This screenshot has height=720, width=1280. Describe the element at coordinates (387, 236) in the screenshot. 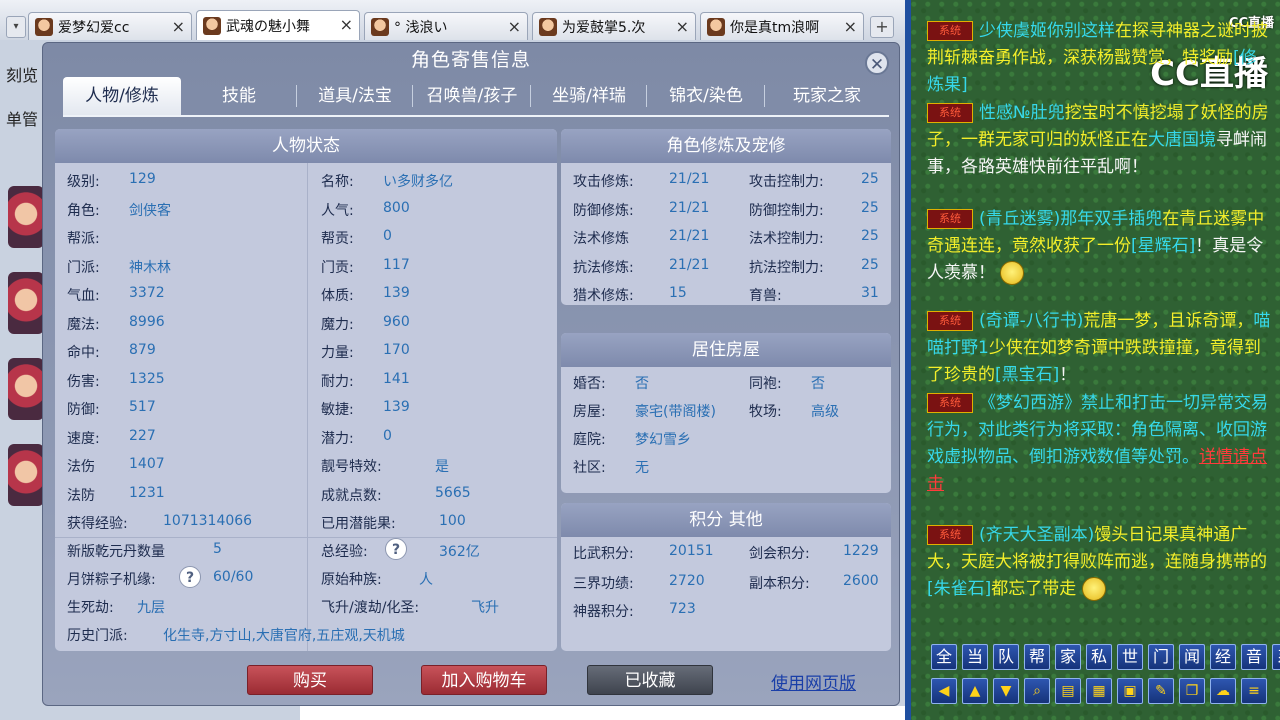

I see `stat-value: 0` at that location.